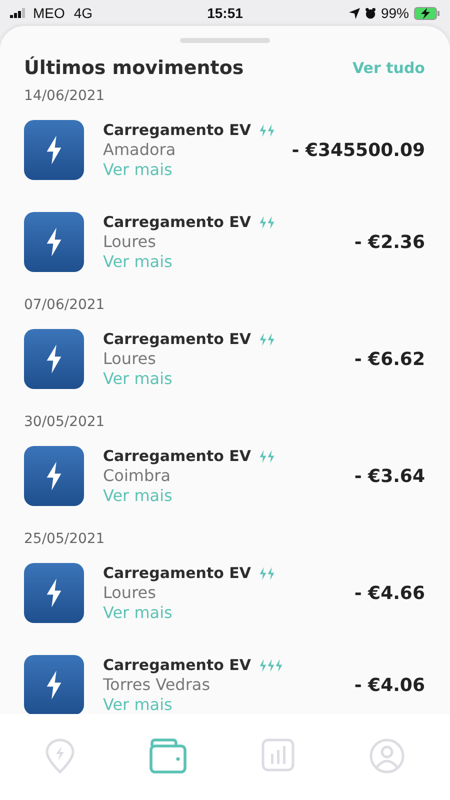  Describe the element at coordinates (19, 13) in the screenshot. I see `signal-icon` at that location.